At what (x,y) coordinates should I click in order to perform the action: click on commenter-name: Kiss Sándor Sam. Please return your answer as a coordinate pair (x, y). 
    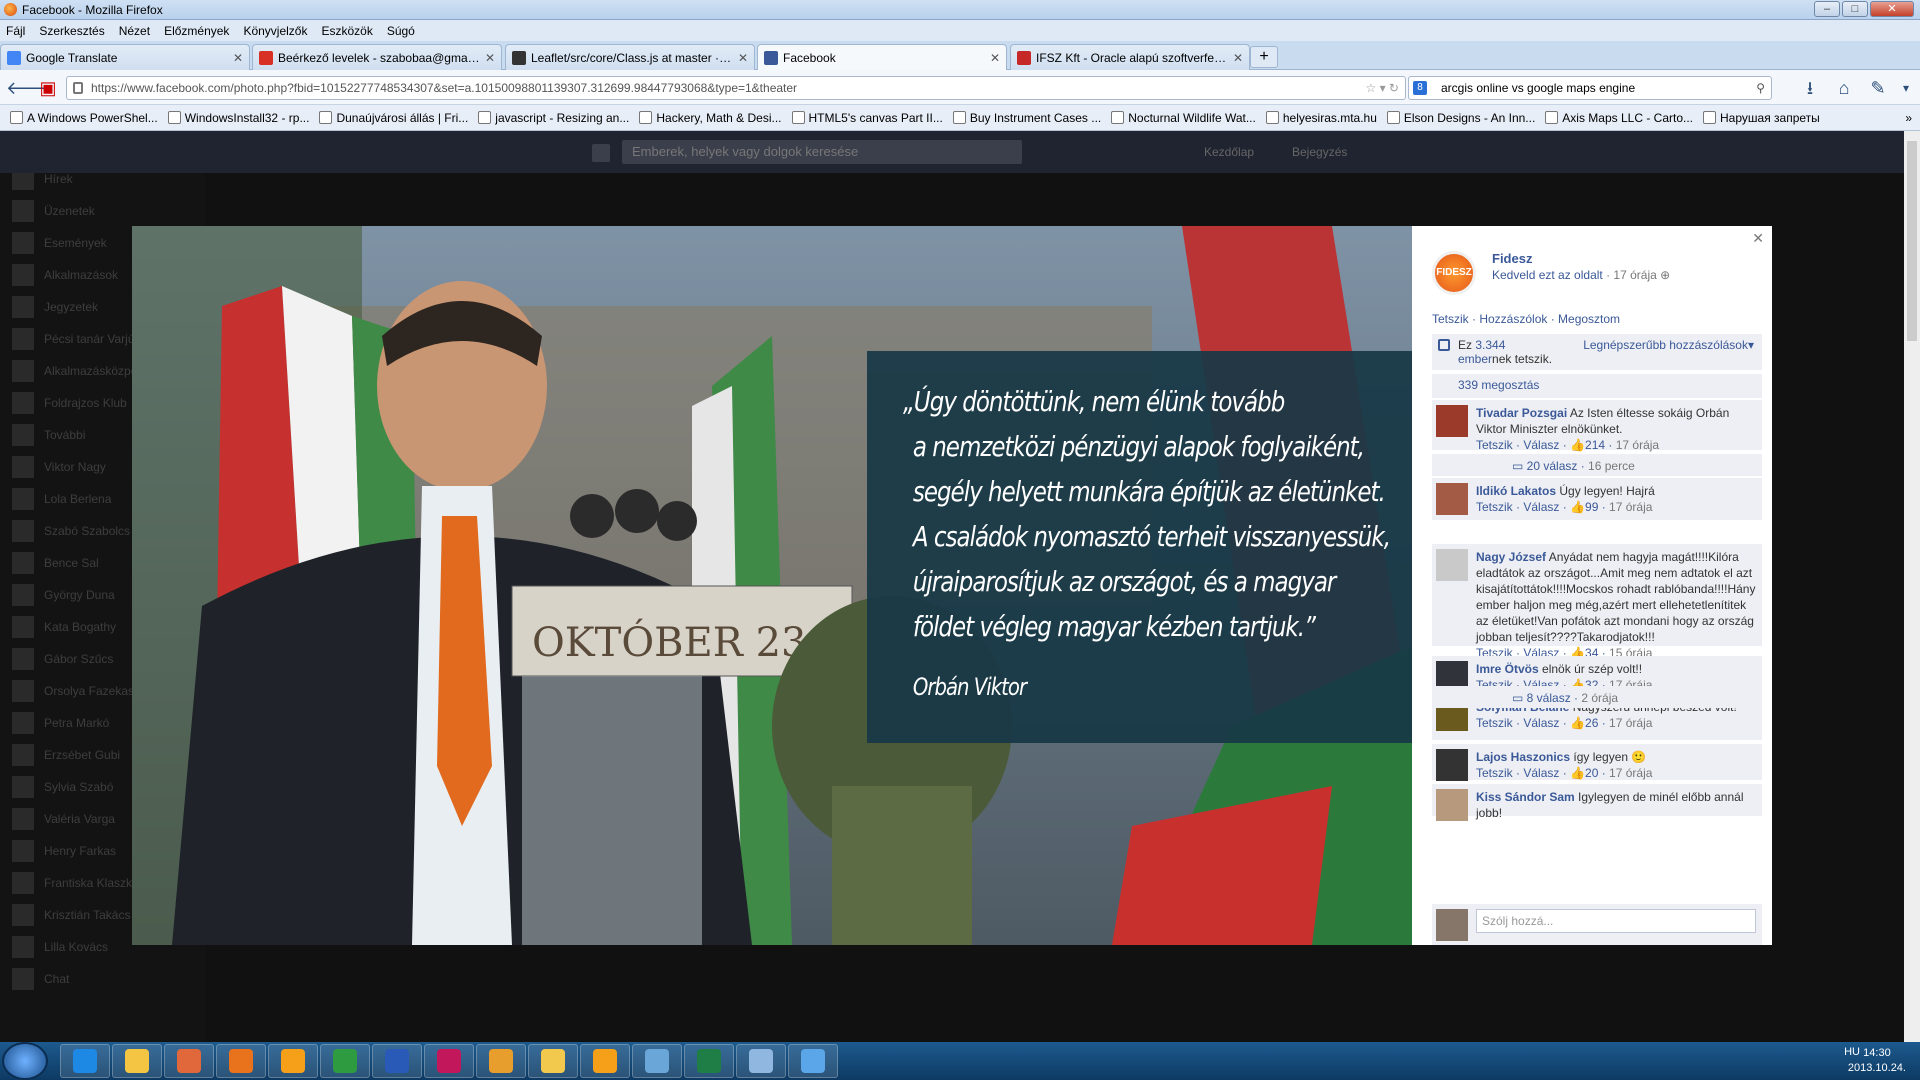
    Looking at the image, I should click on (1525, 797).